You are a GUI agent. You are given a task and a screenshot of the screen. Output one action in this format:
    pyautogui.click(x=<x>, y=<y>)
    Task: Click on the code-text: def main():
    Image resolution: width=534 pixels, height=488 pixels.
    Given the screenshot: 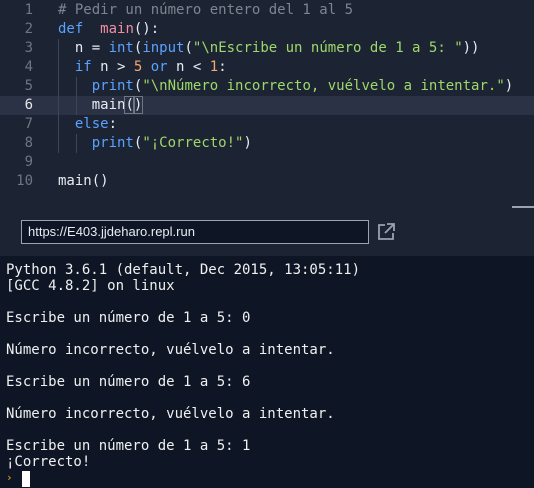 What is the action you would take?
    pyautogui.click(x=109, y=29)
    